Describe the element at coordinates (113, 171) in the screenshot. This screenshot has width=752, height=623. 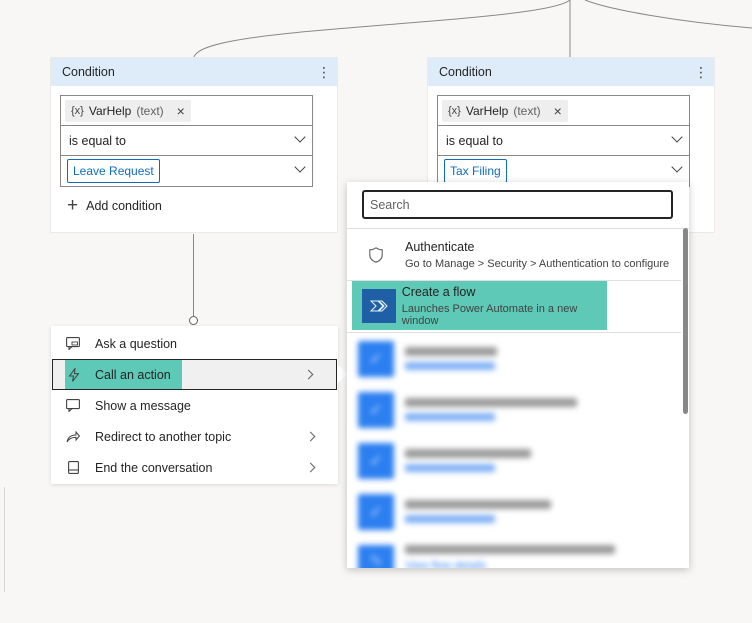
I see `value-chip: Leave Request` at that location.